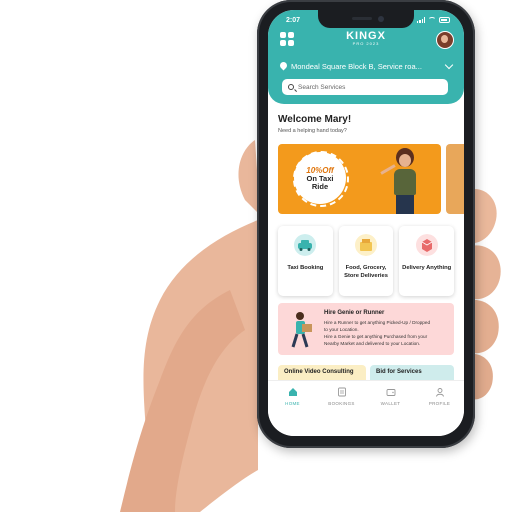 Image resolution: width=512 pixels, height=512 pixels. I want to click on bid-services-label: Bid for Services, so click(399, 372).